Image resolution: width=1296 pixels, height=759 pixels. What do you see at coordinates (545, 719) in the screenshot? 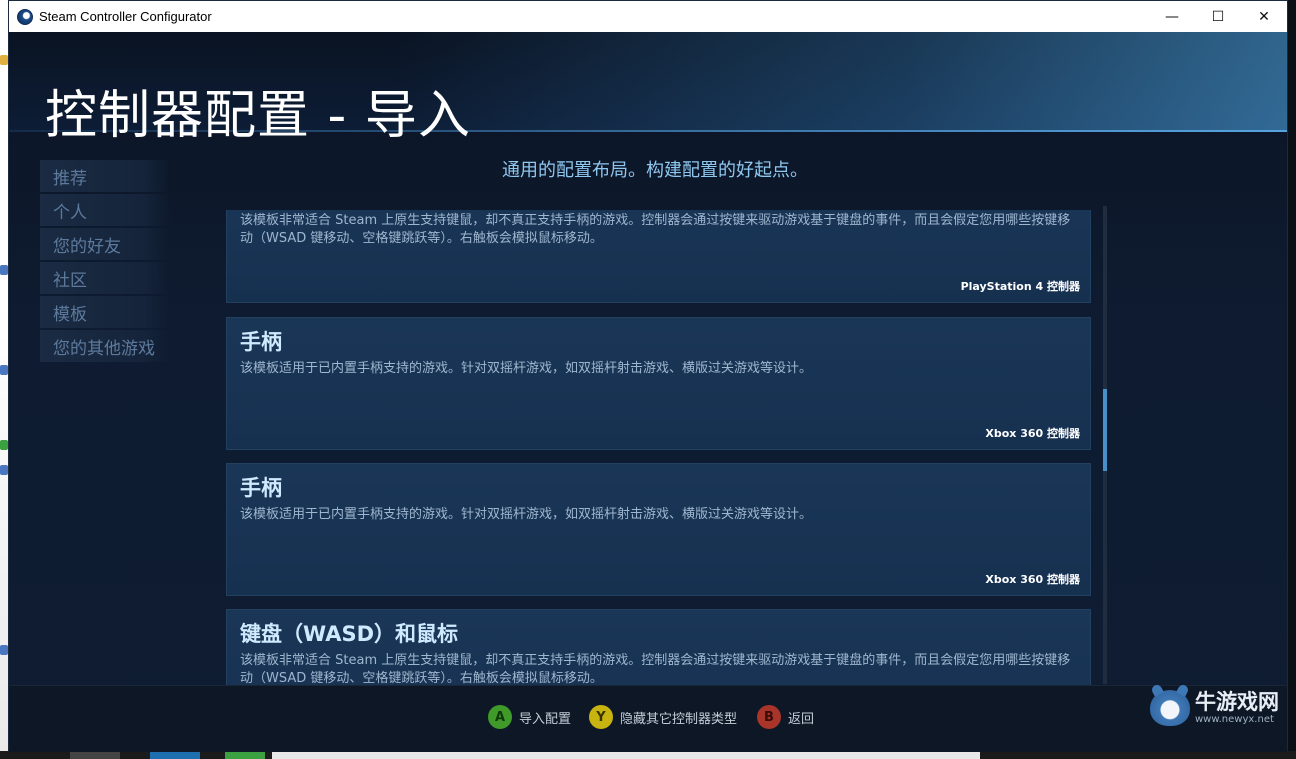
I see `hint-import-label: 导入配置` at bounding box center [545, 719].